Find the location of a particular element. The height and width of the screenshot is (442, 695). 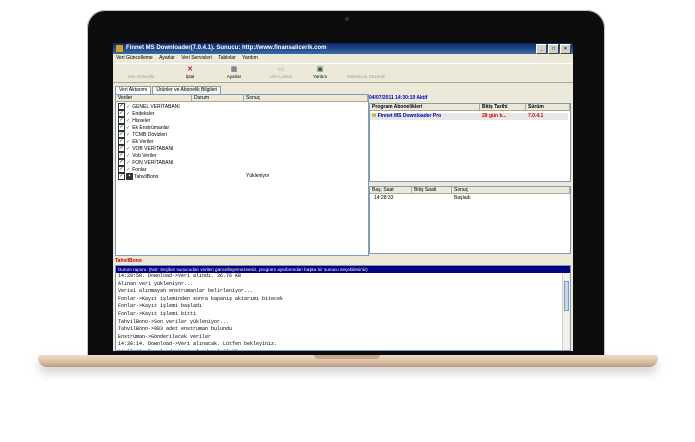

row-name: Hisseler is located at coordinates (141, 120).